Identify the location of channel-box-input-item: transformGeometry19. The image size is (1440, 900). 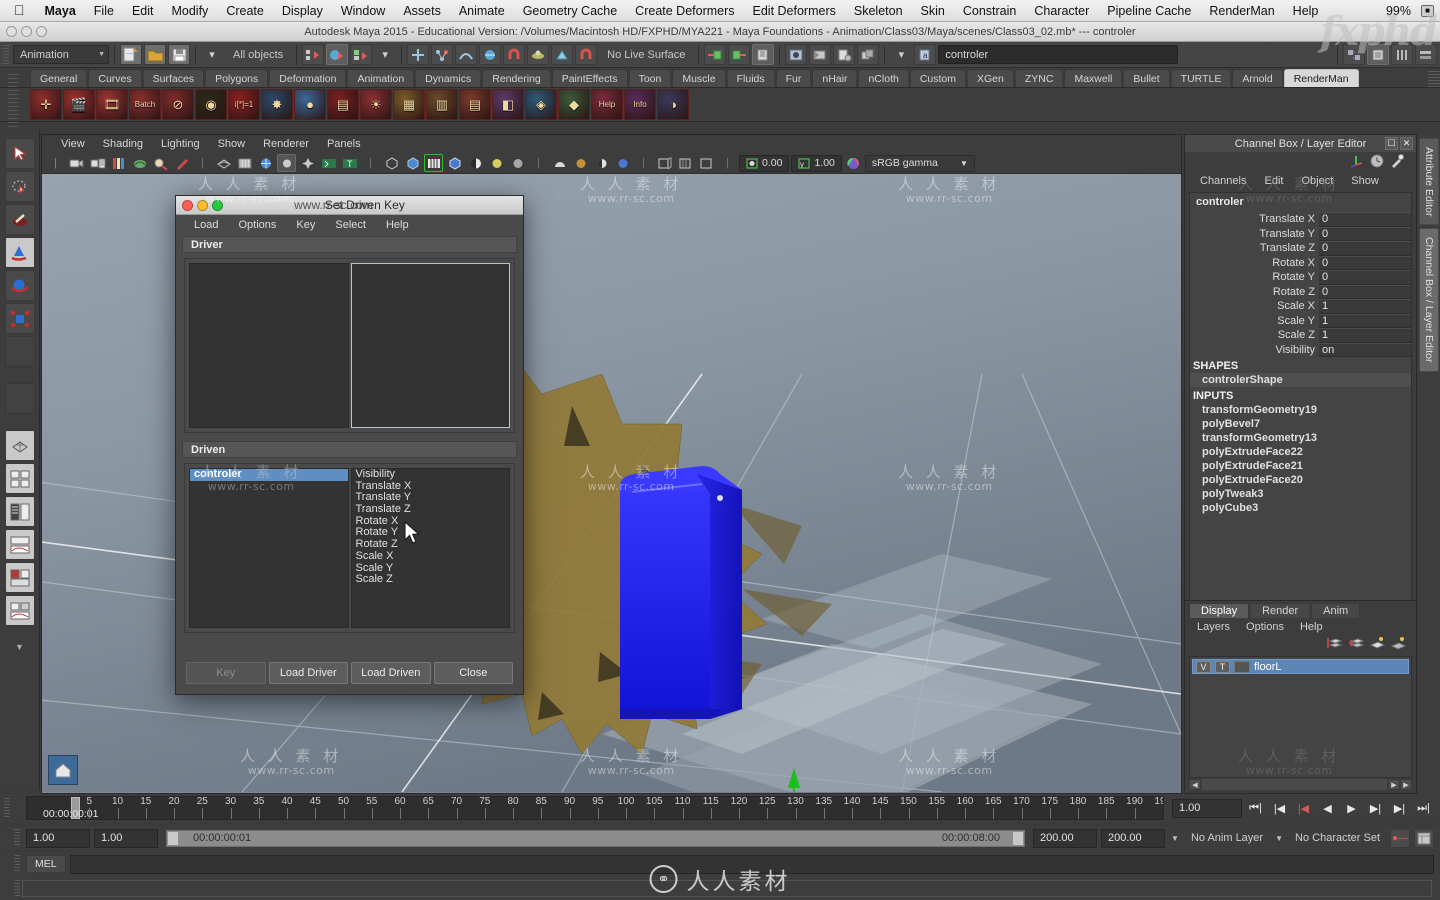
(1300, 410).